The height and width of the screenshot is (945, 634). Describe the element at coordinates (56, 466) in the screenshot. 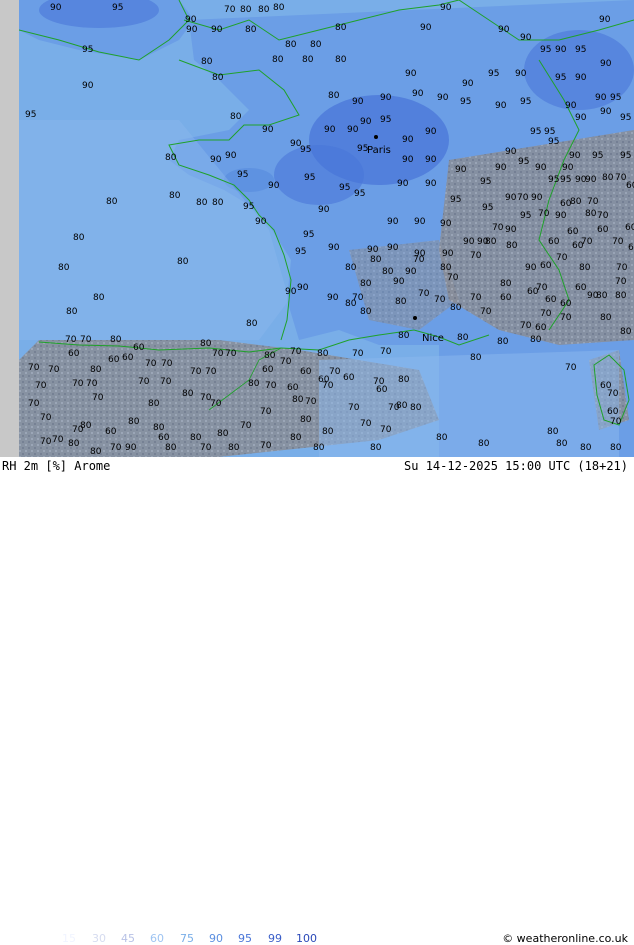

I see `product-title: RH 2m [%] Arome` at that location.